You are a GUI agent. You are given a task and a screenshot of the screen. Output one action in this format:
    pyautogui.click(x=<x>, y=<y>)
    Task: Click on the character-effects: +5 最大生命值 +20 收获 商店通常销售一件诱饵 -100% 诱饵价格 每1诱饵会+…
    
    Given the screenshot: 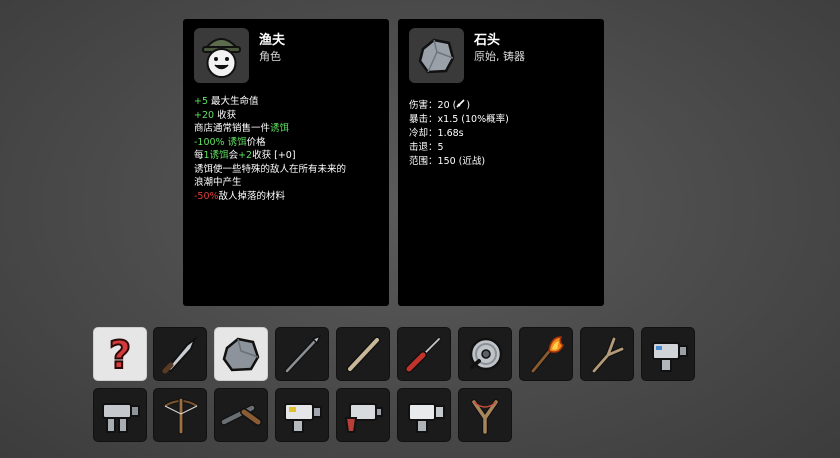 What is the action you would take?
    pyautogui.click(x=289, y=149)
    